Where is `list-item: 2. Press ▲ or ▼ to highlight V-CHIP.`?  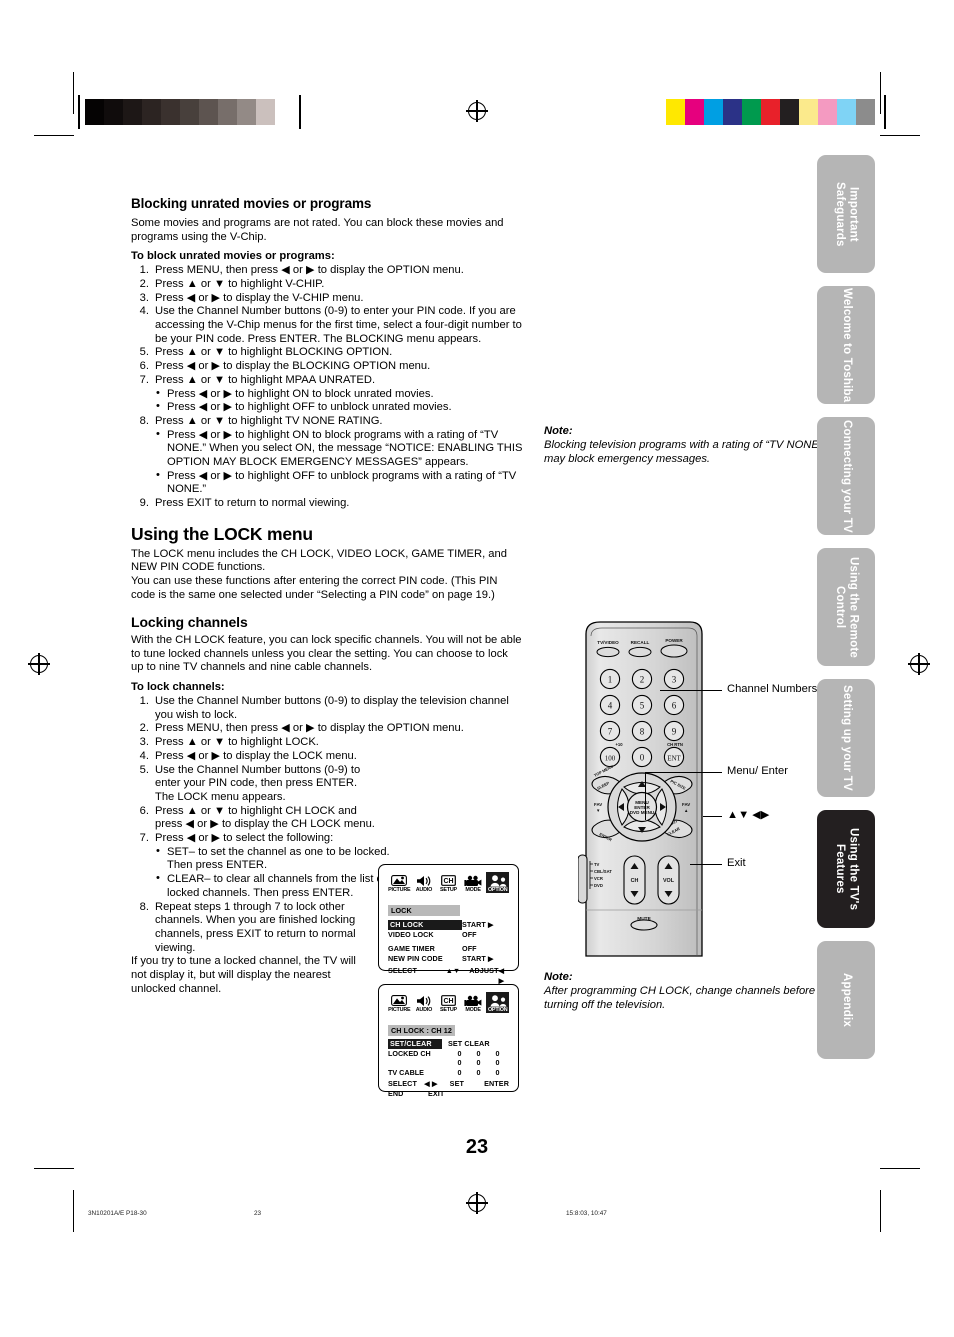 list-item: 2. Press ▲ or ▼ to highlight V-CHIP. is located at coordinates (232, 283).